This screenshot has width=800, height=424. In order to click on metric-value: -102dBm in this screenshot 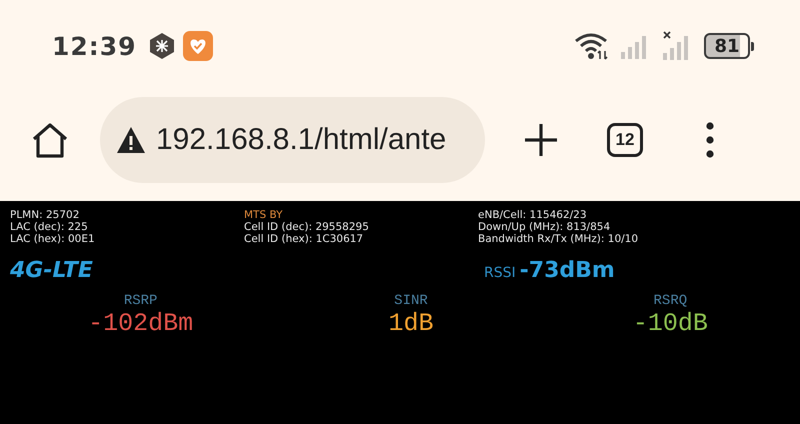, I will do `click(141, 324)`.